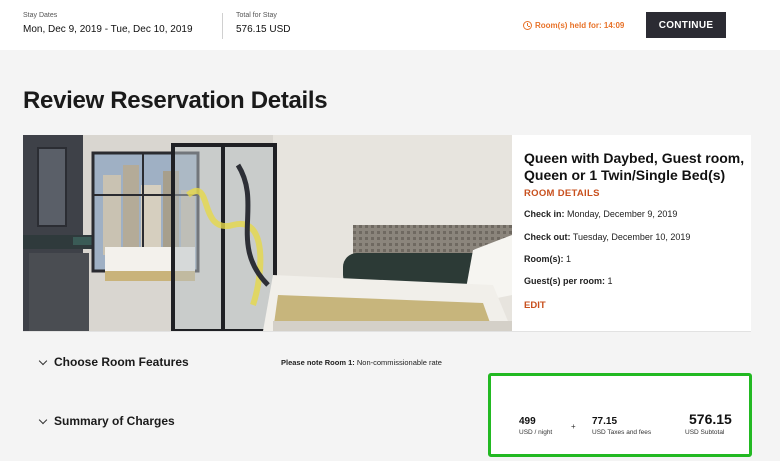 The image size is (780, 461). I want to click on guests-row: Guest(s) per room: 1, so click(568, 281).